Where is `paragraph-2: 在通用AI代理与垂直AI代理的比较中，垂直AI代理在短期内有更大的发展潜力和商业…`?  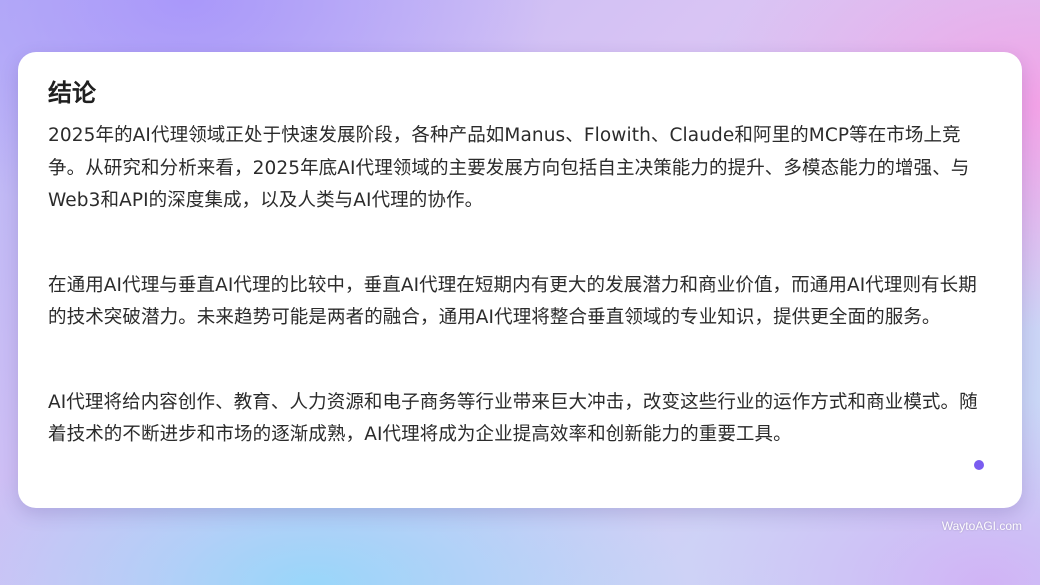
paragraph-2: 在通用AI代理与垂直AI代理的比较中，垂直AI代理在短期内有更大的发展潜力和商业… is located at coordinates (512, 301).